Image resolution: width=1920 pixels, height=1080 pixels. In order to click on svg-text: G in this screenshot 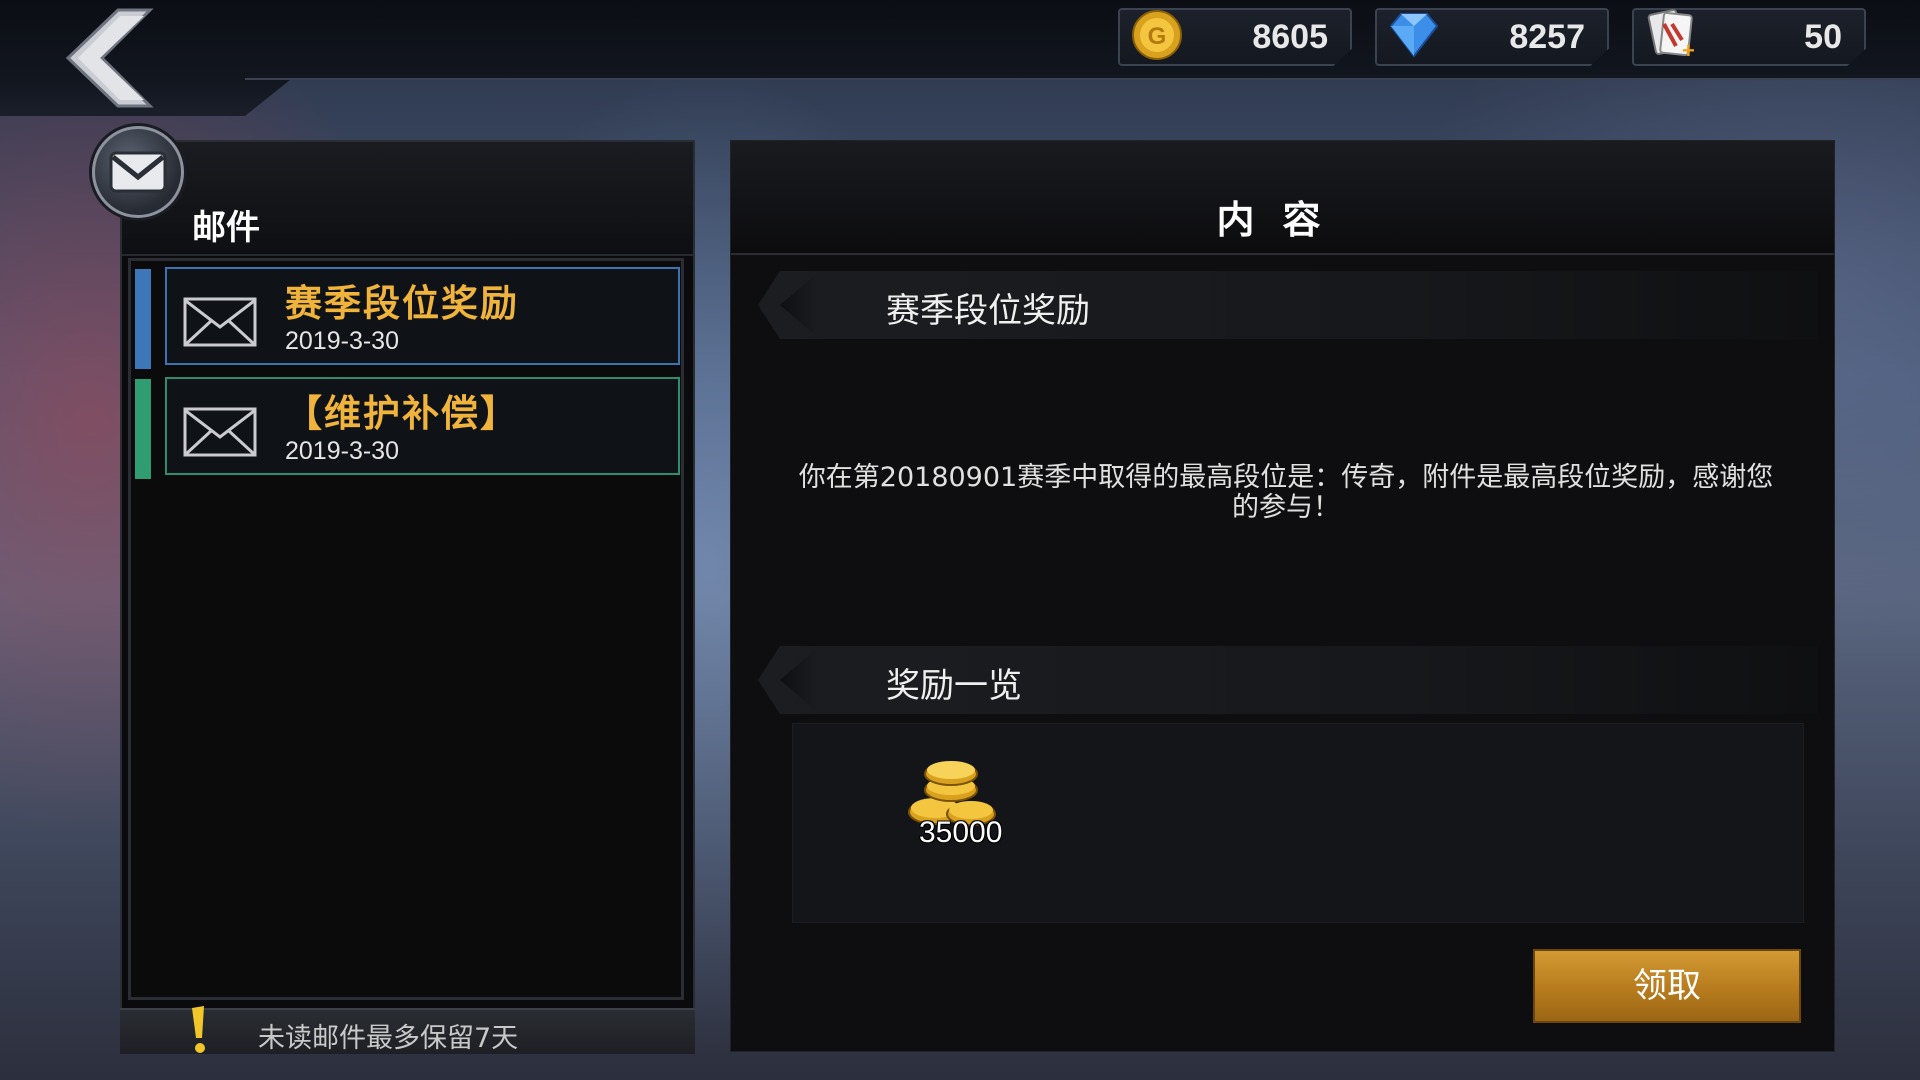, I will do `click(1157, 36)`.